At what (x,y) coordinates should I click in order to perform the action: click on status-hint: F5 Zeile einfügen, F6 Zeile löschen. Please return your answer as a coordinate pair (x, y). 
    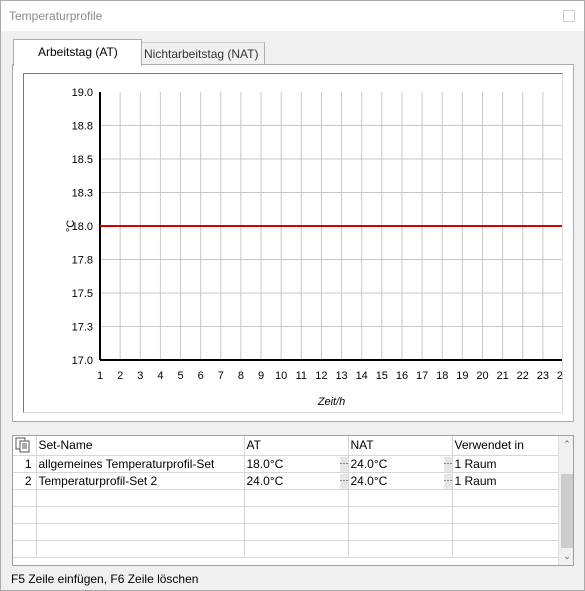
    Looking at the image, I should click on (105, 579).